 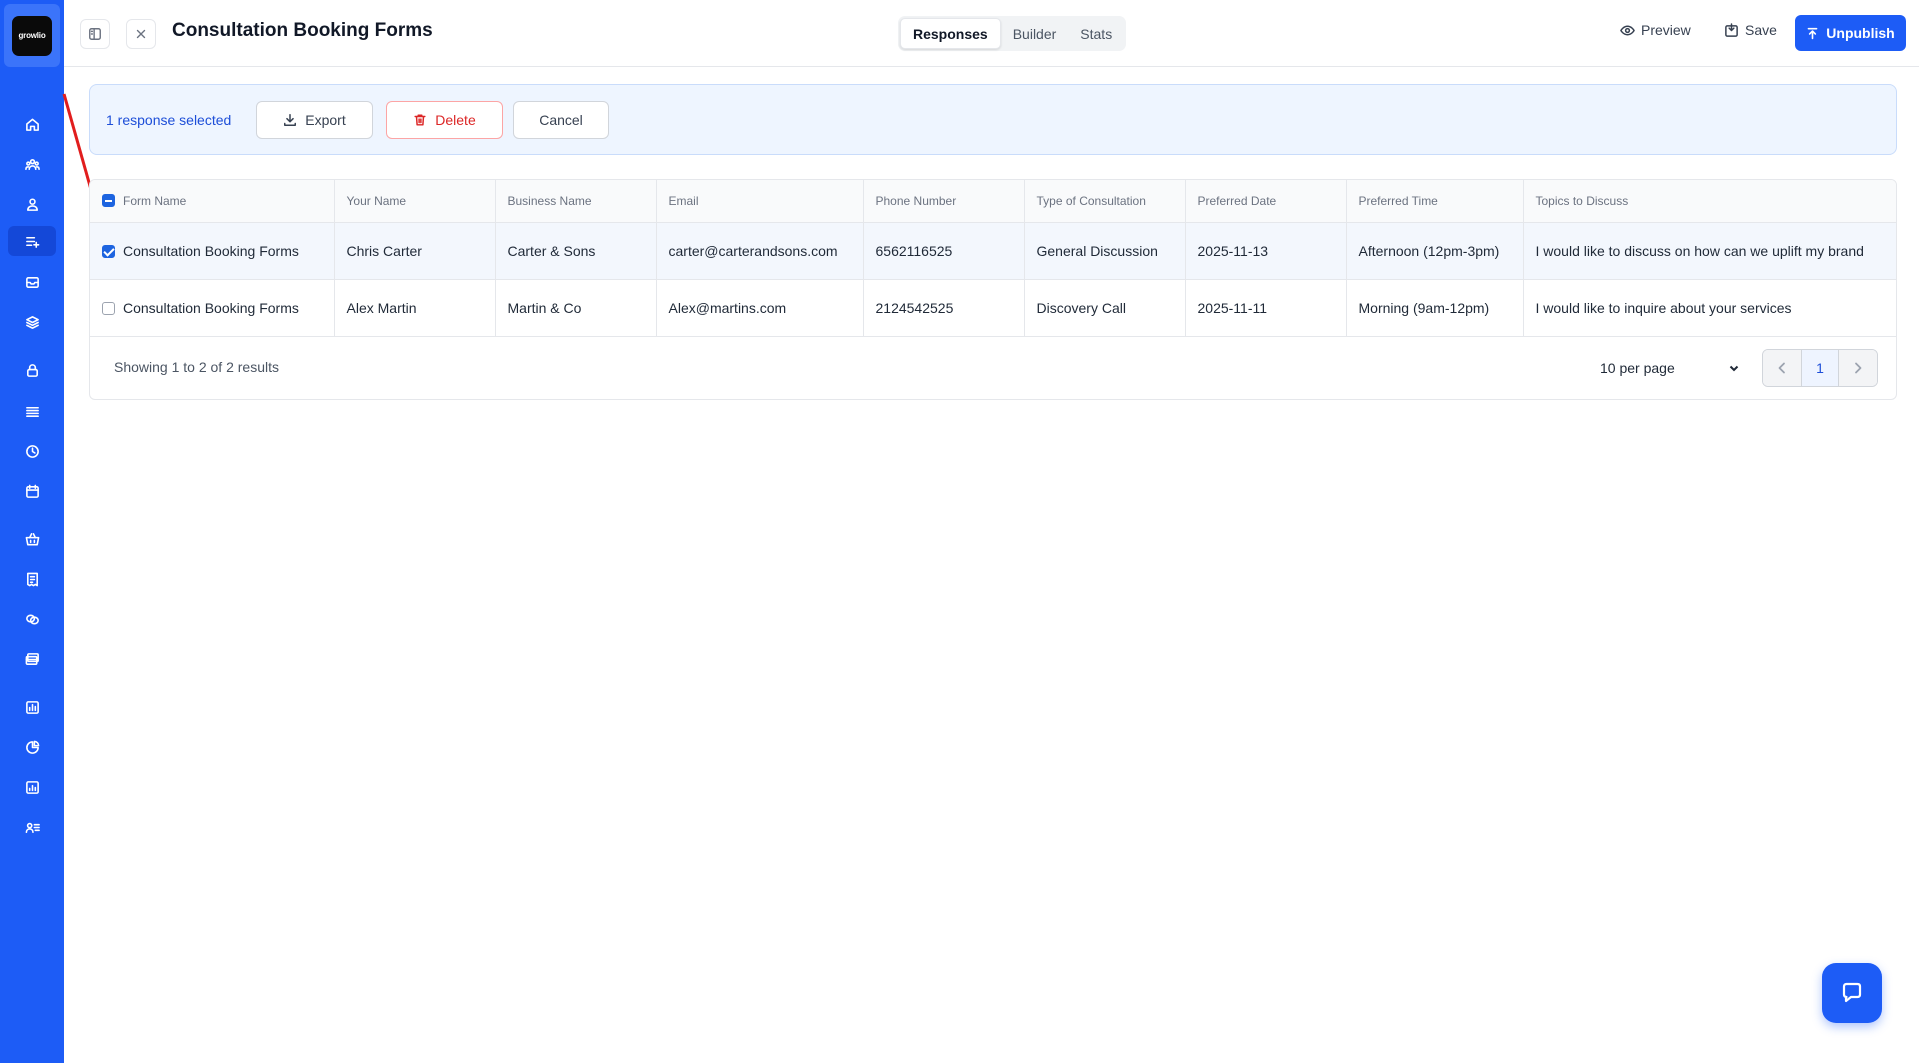 I want to click on page-number-button: 1, so click(x=1820, y=368).